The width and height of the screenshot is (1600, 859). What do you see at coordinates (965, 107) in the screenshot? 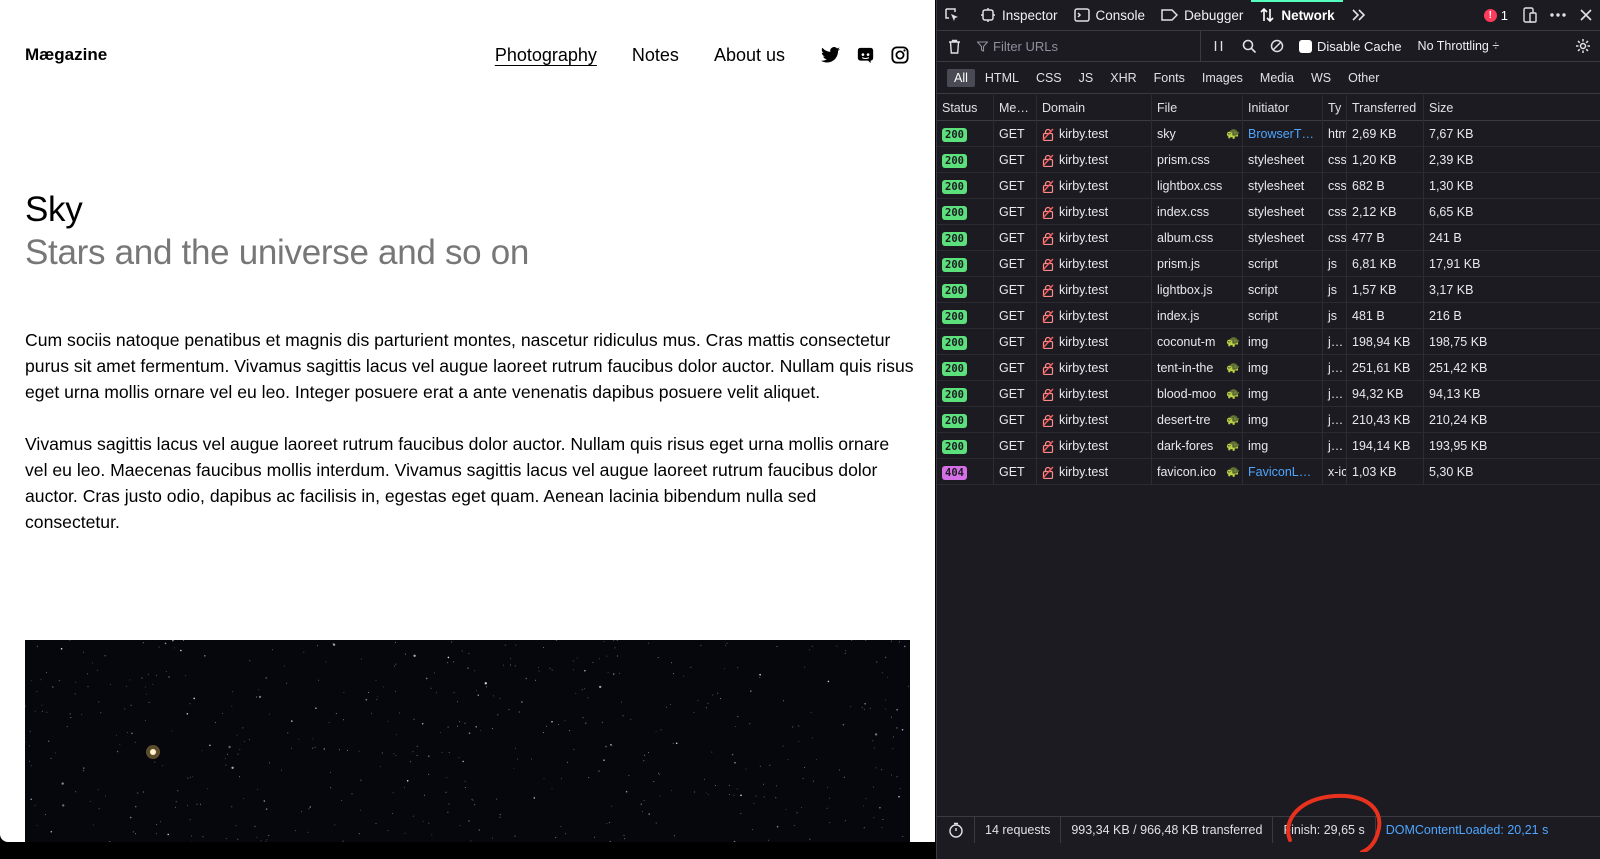
I see `column-header-status: Status` at bounding box center [965, 107].